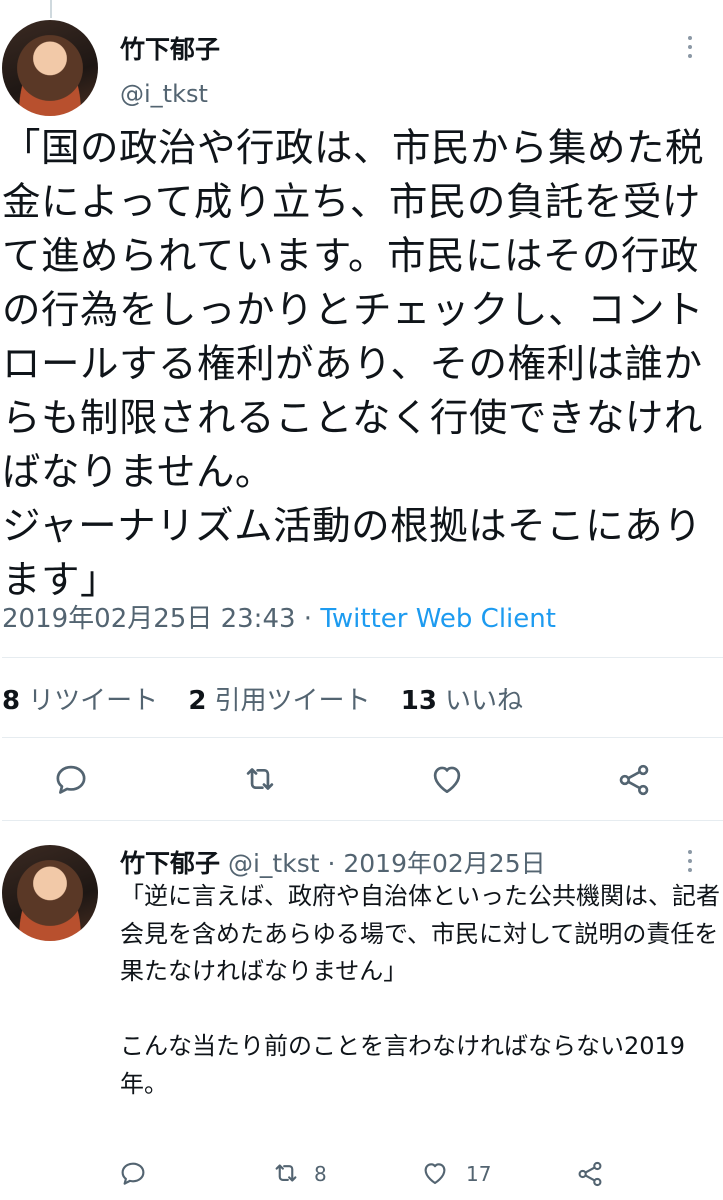 Image resolution: width=723 pixels, height=1200 pixels. What do you see at coordinates (292, 701) in the screenshot?
I see `quotes-label: 引用ツイート` at bounding box center [292, 701].